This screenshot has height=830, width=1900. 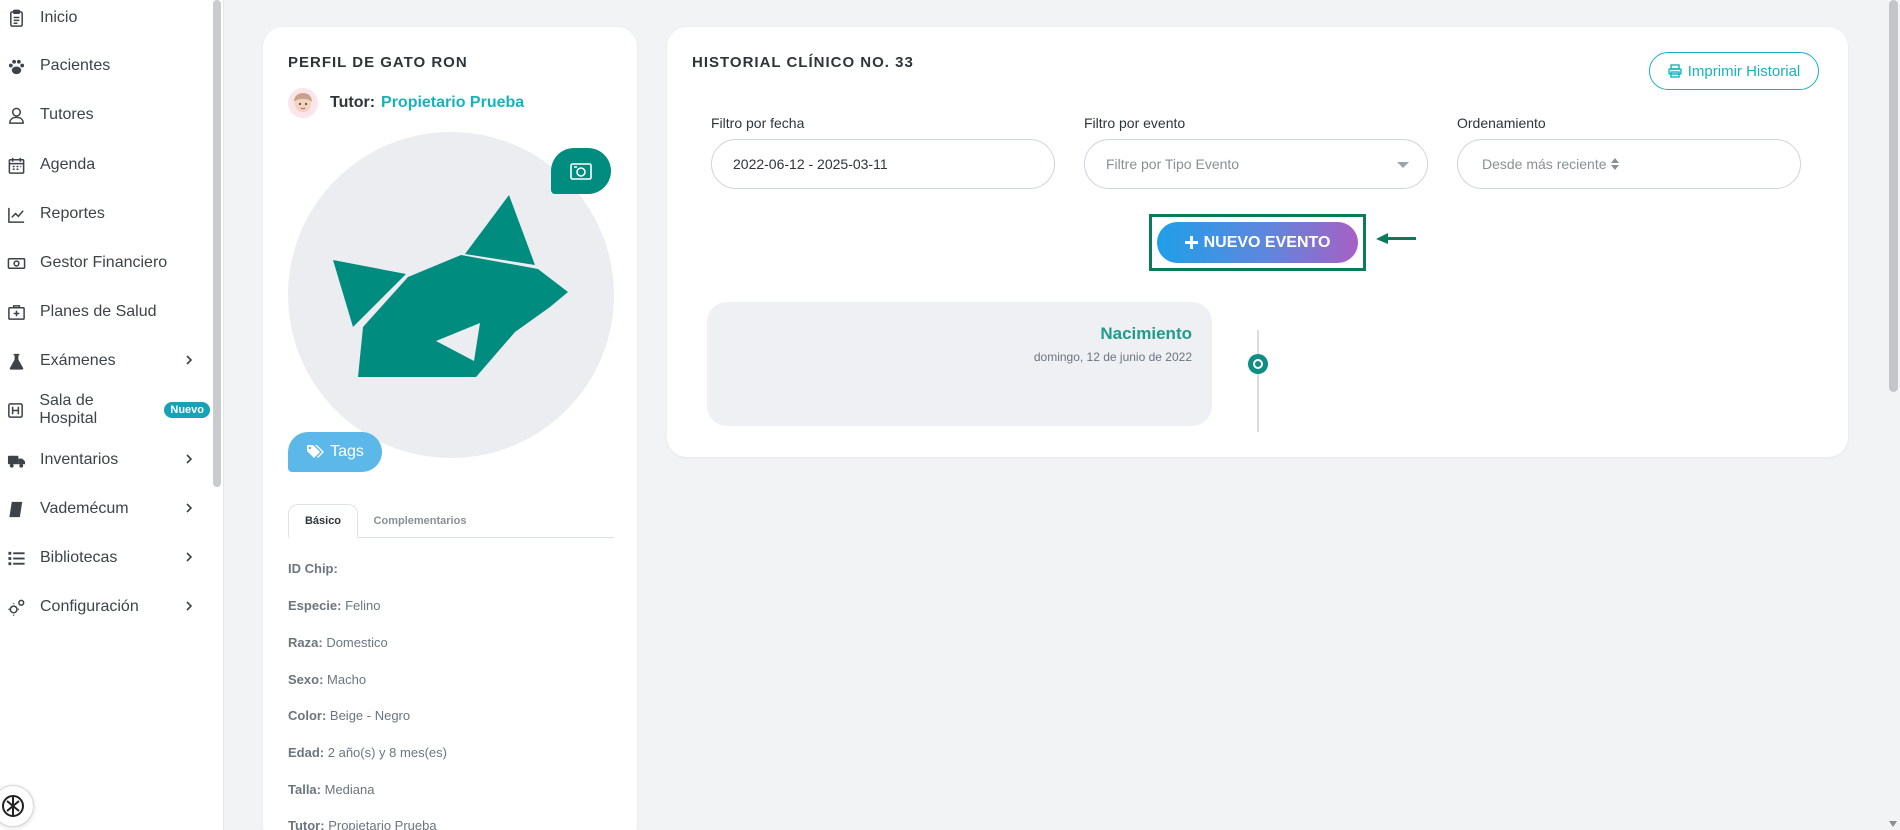 I want to click on field-value: Felino, so click(x=363, y=605).